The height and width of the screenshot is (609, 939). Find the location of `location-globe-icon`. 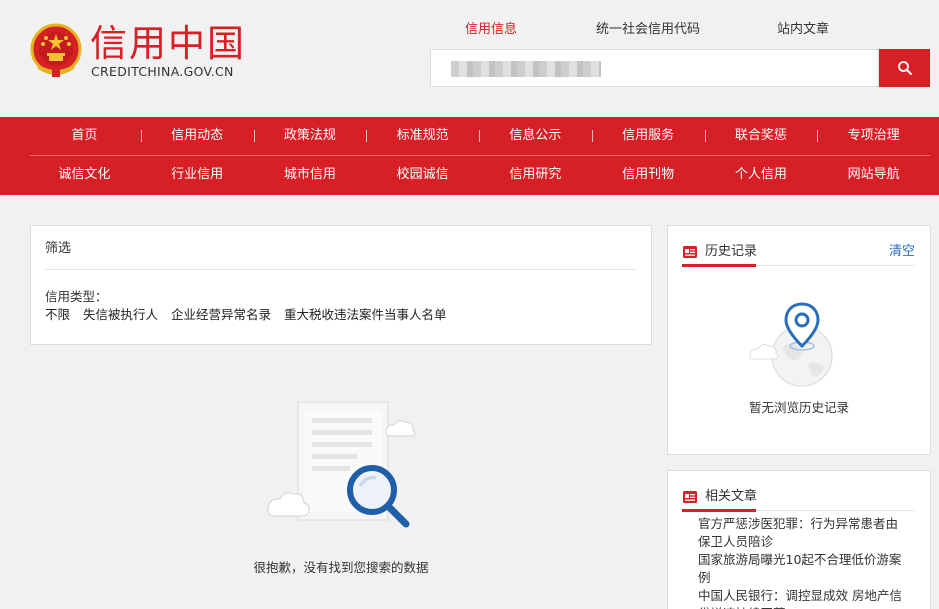

location-globe-icon is located at coordinates (791, 344).